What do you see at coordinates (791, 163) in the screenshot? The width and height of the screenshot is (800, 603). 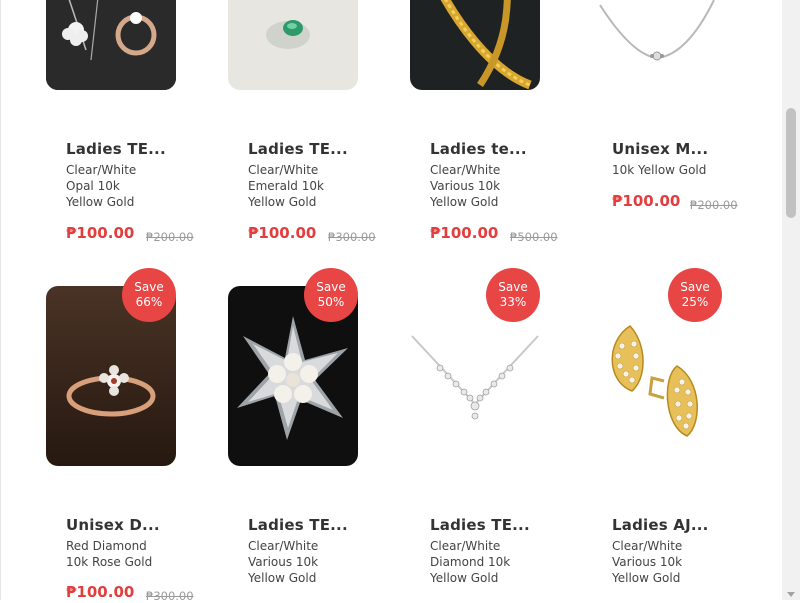 I see `scrollbar-thumb` at bounding box center [791, 163].